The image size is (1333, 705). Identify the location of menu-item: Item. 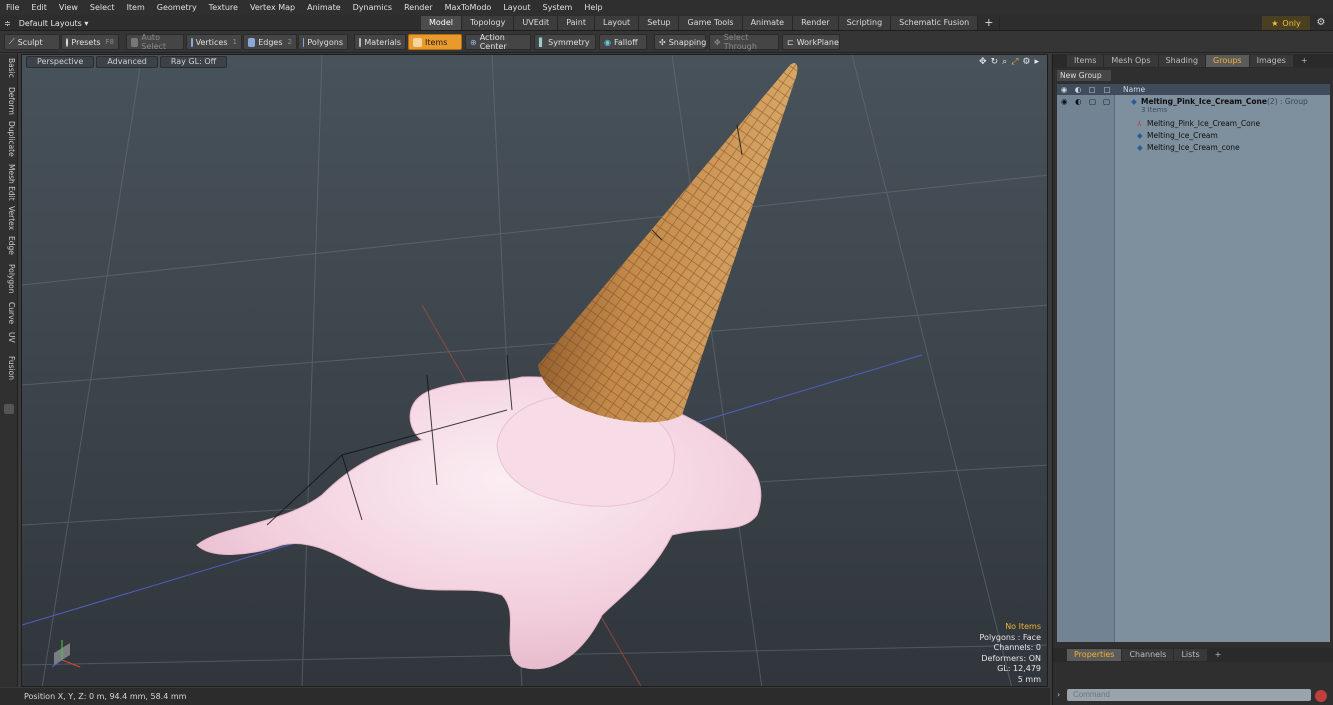
(136, 7).